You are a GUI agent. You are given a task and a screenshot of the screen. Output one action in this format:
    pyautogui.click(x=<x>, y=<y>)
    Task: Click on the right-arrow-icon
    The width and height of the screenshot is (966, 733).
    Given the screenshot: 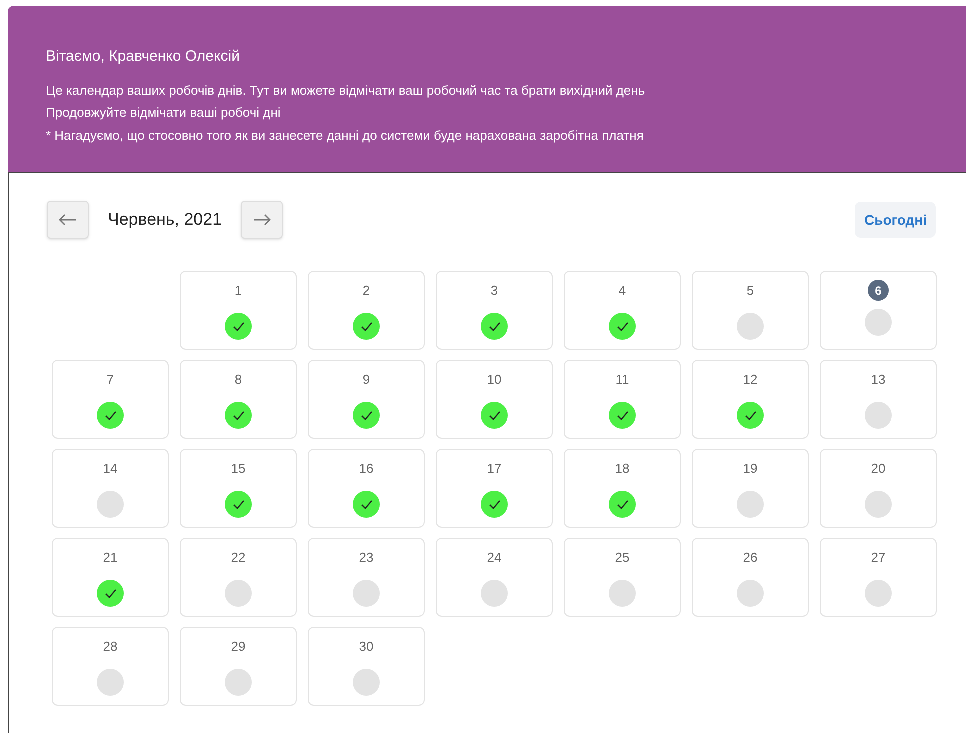 What is the action you would take?
    pyautogui.click(x=262, y=220)
    